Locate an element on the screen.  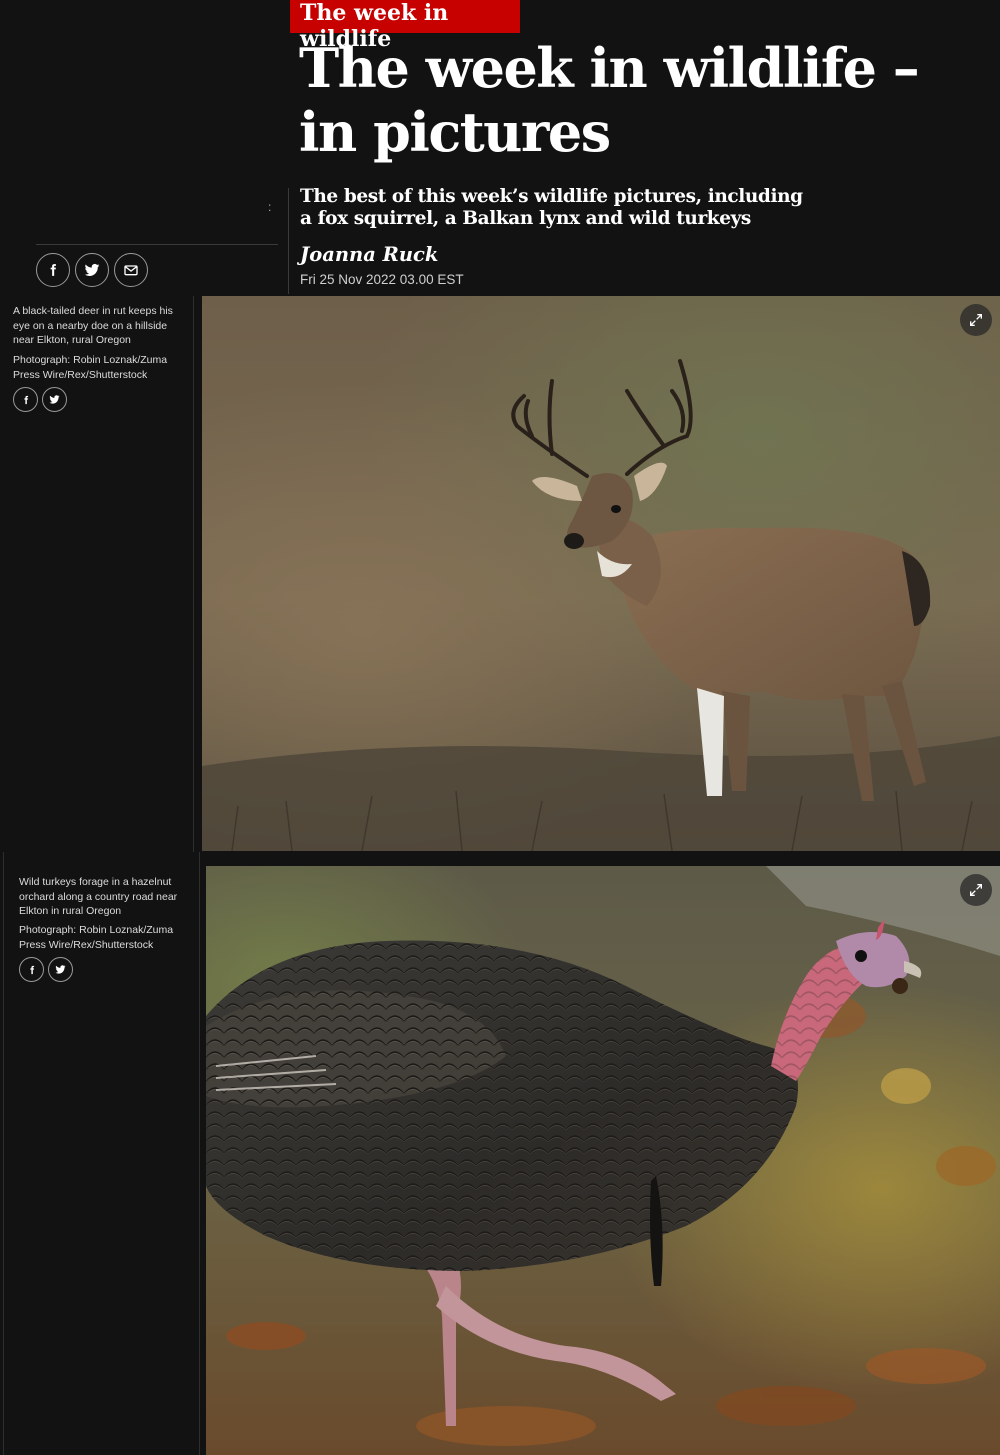
section-kicker: The week in wildlife is located at coordinates (405, 26).